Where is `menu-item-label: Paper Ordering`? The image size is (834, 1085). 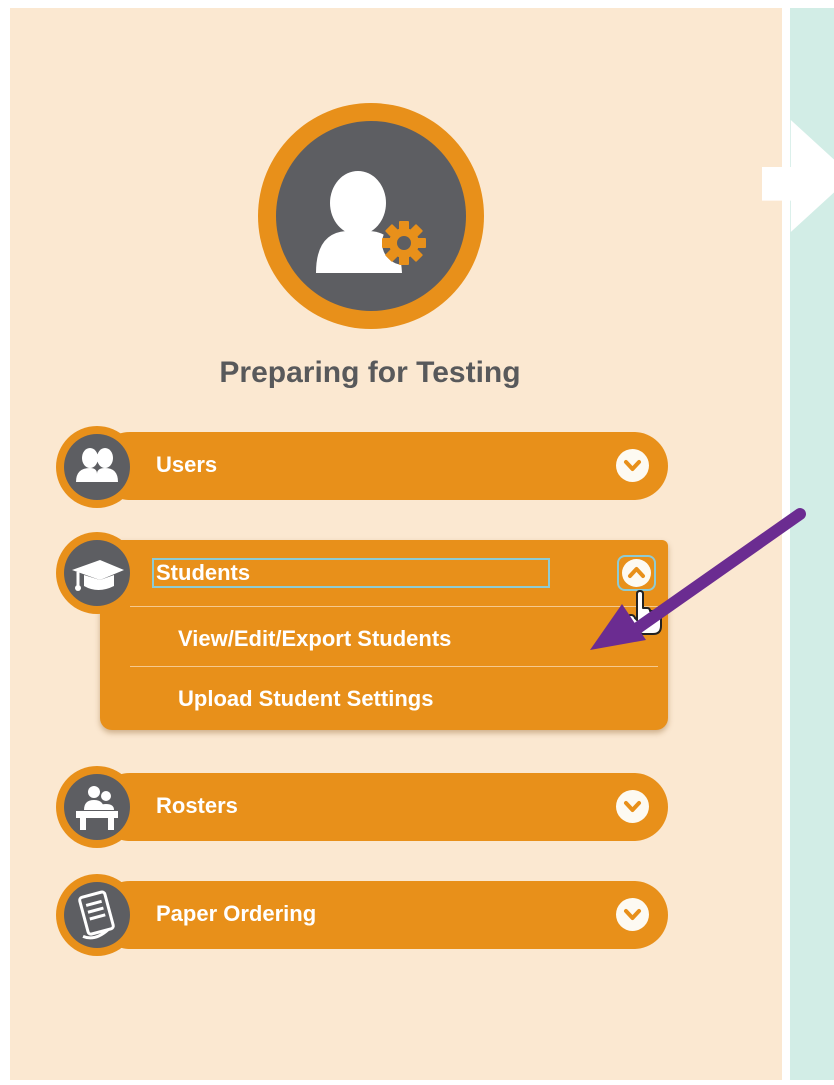
menu-item-label: Paper Ordering is located at coordinates (236, 913).